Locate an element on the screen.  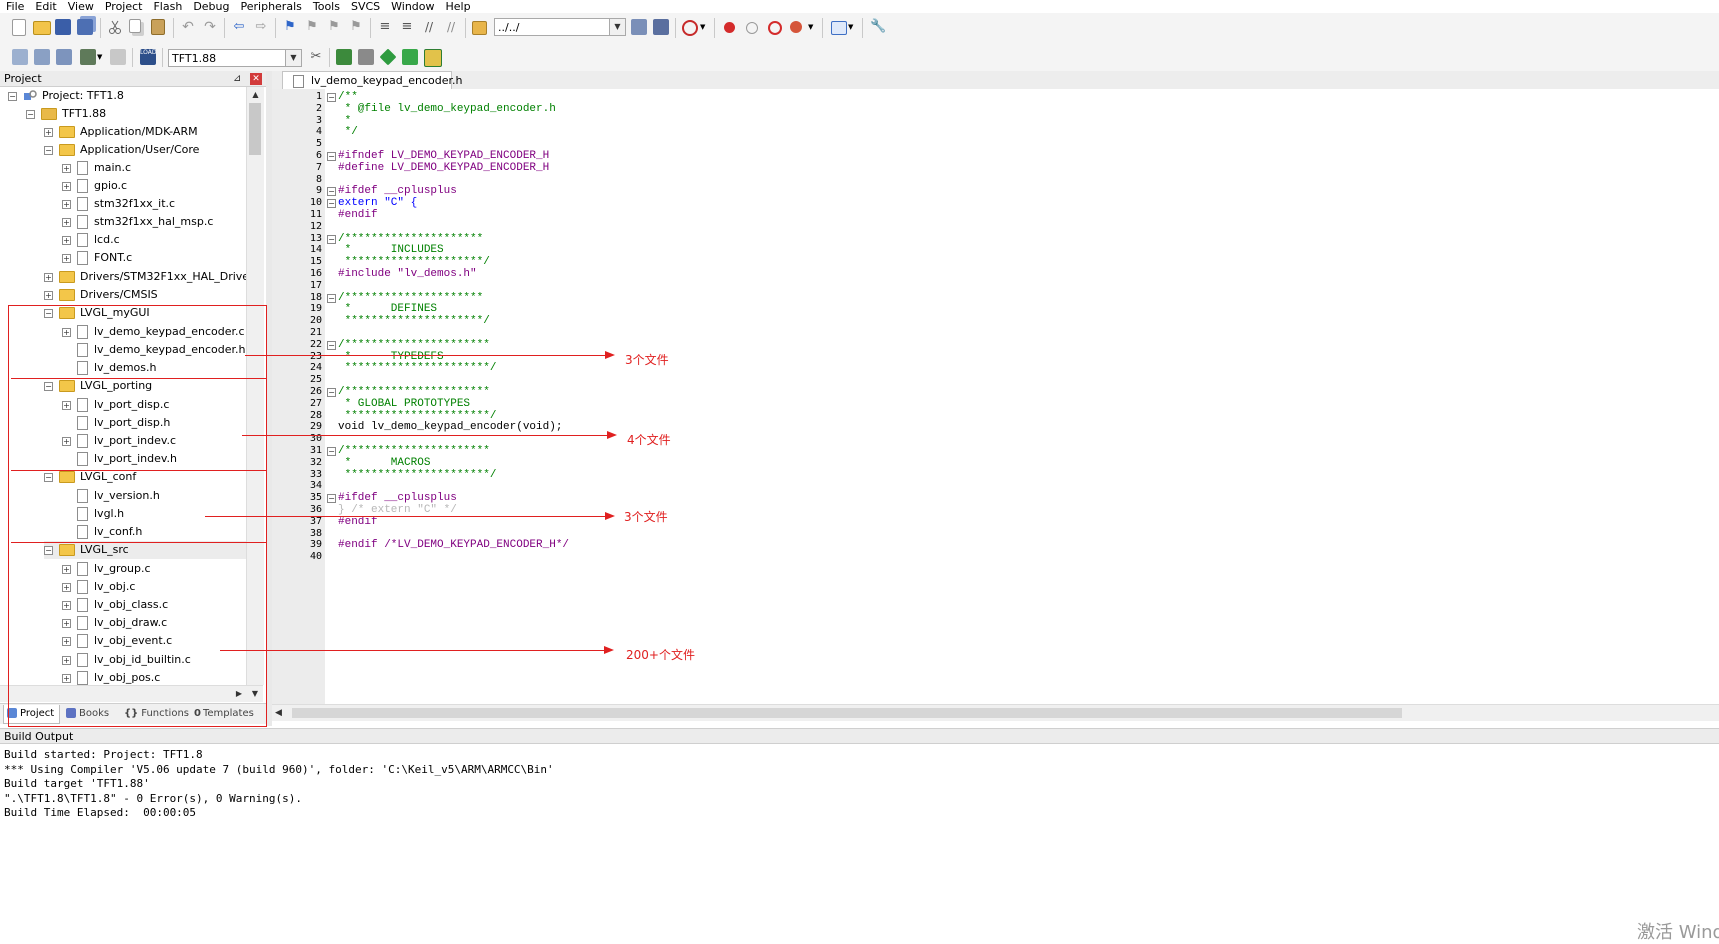
menu-view: View is located at coordinates (80, 7).